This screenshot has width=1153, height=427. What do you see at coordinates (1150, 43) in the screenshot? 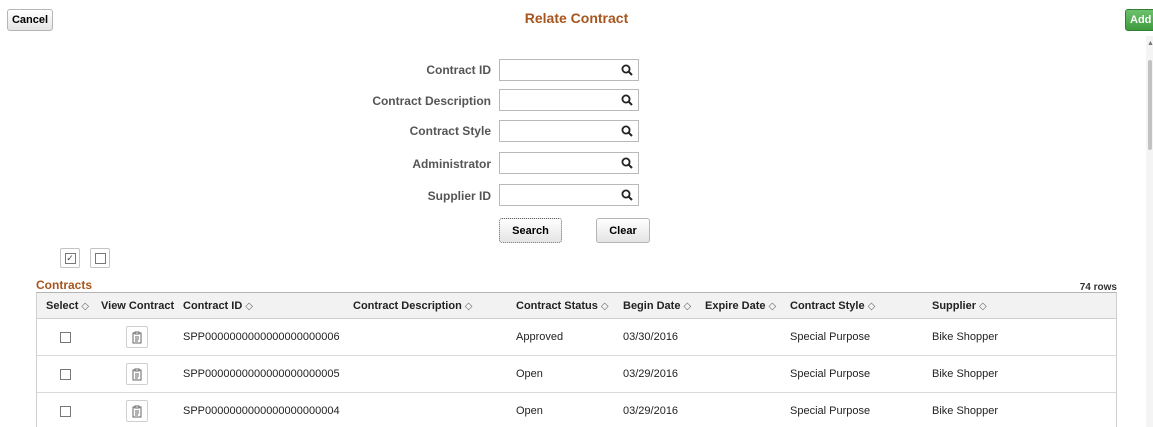
I see `scroll-up-arrow-icon: ▲` at bounding box center [1150, 43].